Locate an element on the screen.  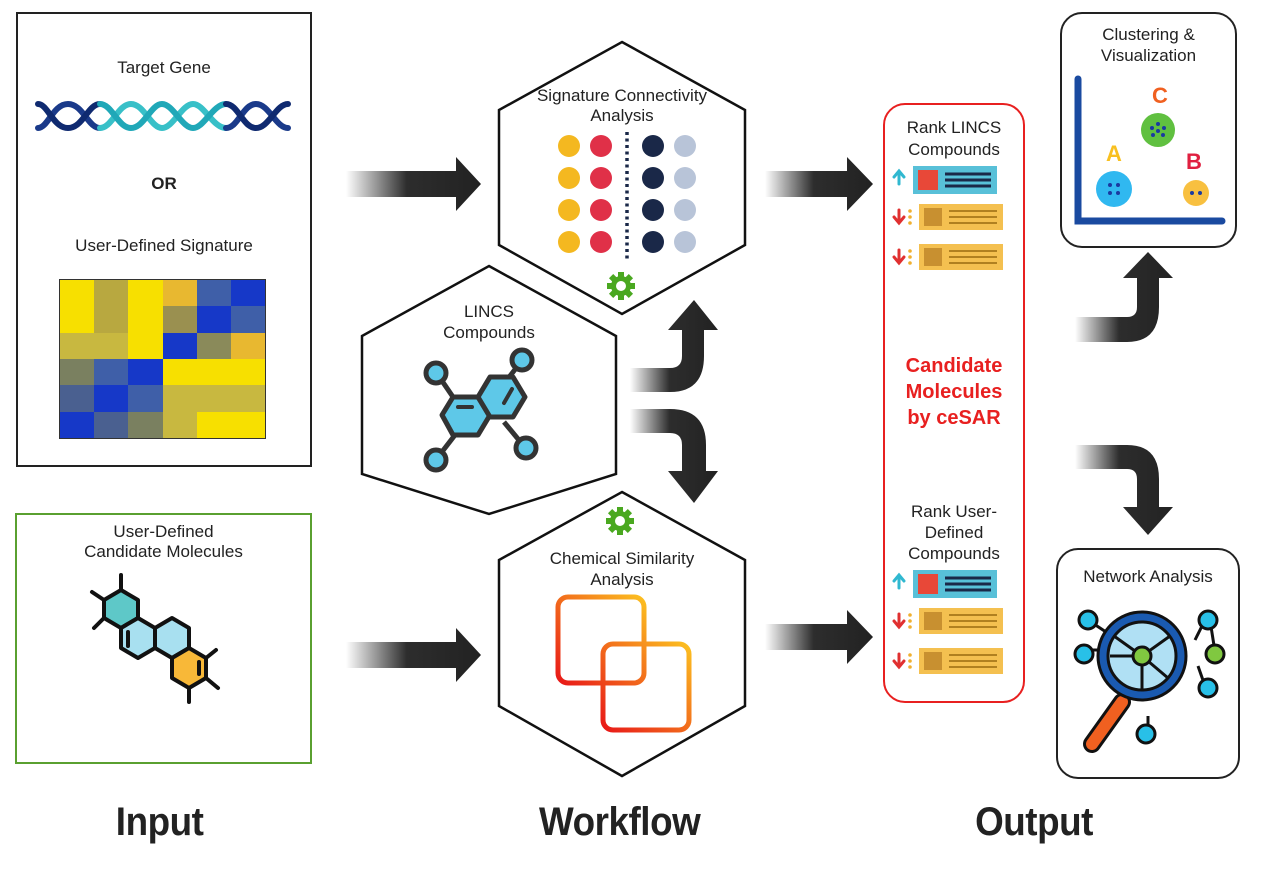
gear-icon is located at coordinates (620, 521).